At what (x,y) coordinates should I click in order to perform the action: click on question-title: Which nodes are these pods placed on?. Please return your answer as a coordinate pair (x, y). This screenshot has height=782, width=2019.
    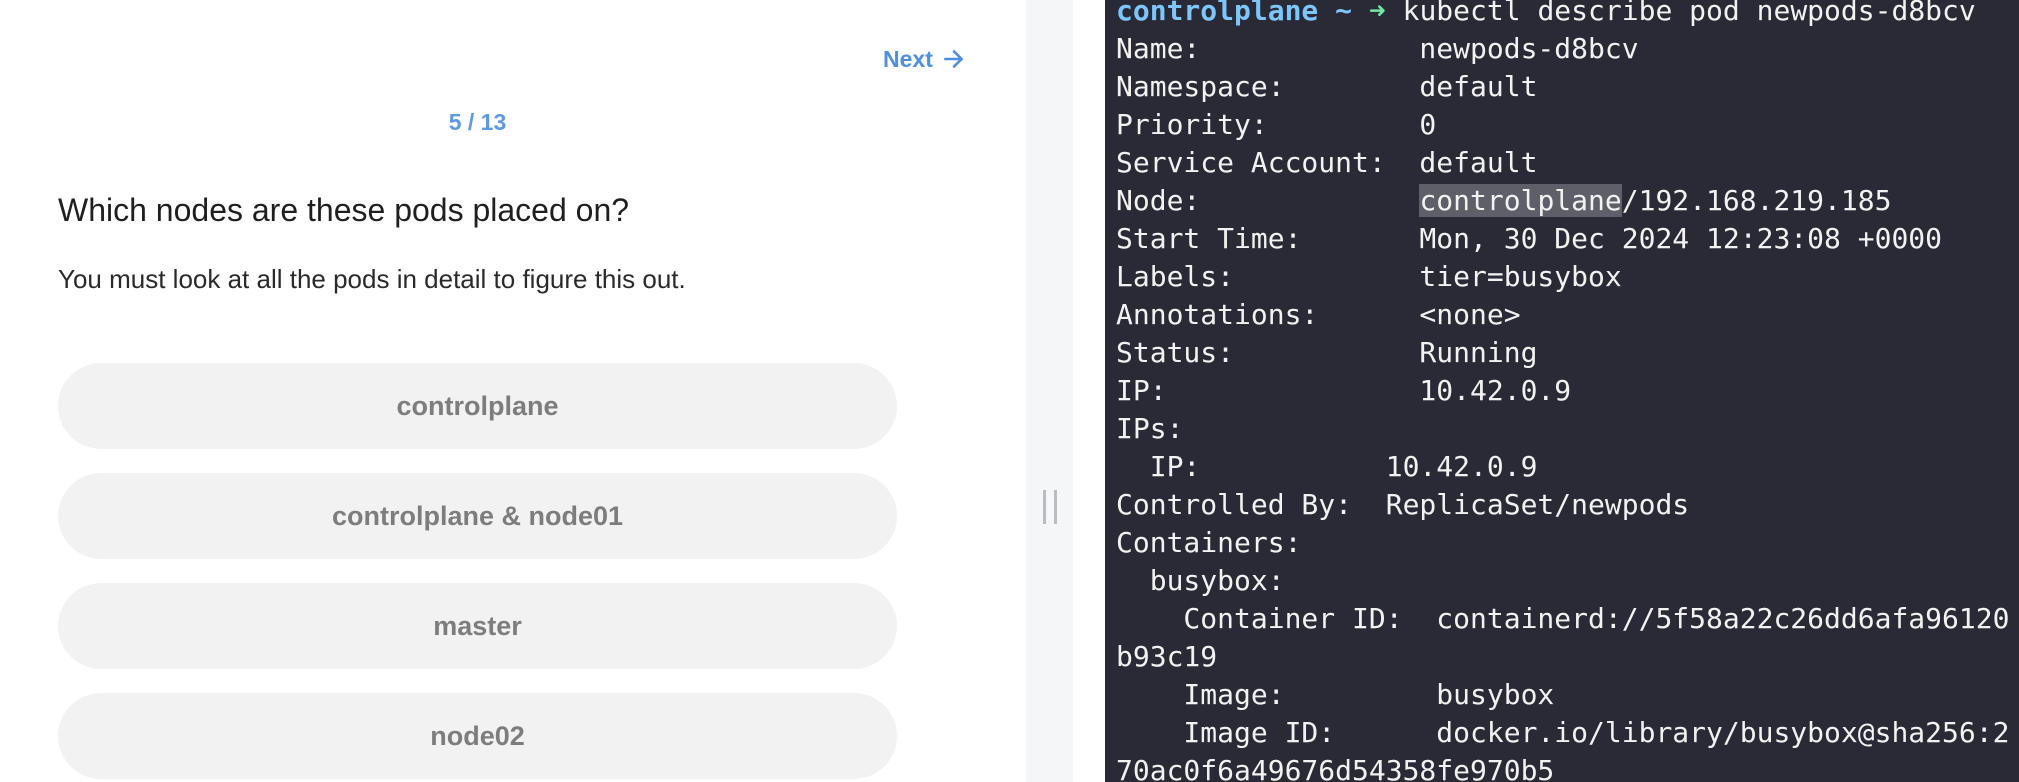
    Looking at the image, I should click on (344, 210).